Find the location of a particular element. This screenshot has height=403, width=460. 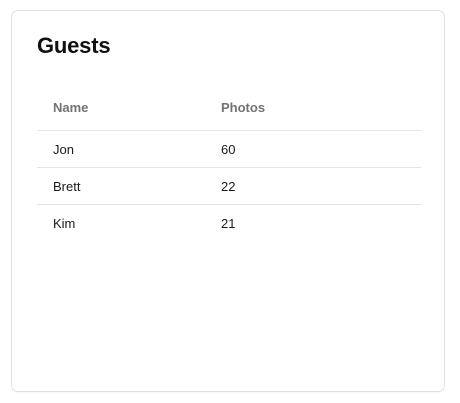

guest-photos-cell: 21 is located at coordinates (228, 223).